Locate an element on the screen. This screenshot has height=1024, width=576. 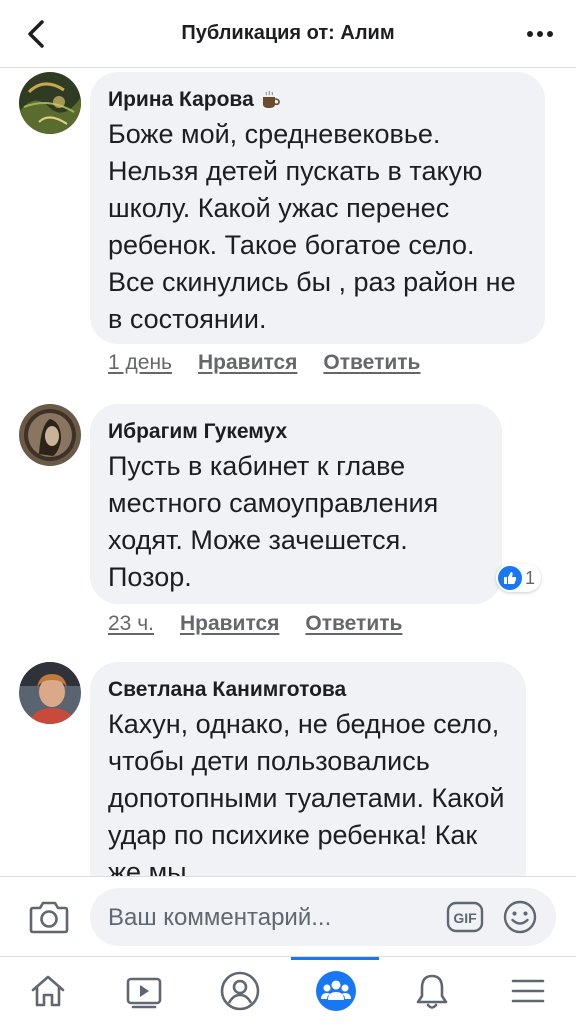
comment-input: Ваш комментарий... GIF is located at coordinates (323, 917).